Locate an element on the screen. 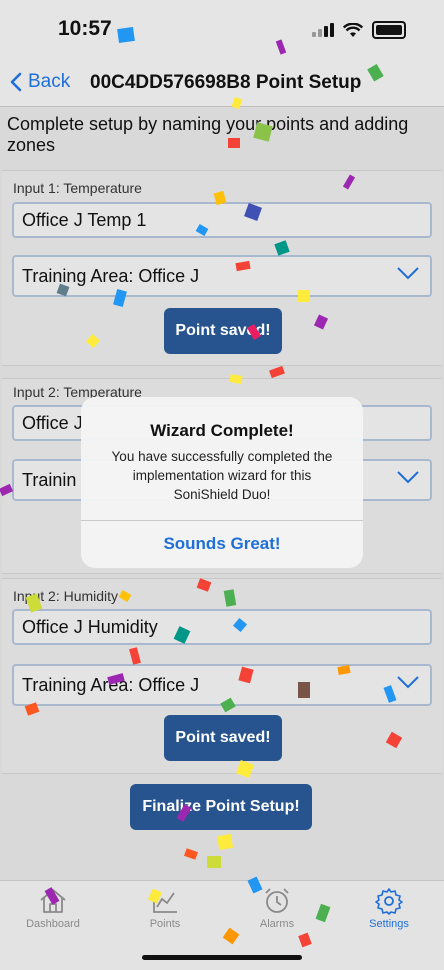  input-label: Input 1: Temperature is located at coordinates (77, 188).